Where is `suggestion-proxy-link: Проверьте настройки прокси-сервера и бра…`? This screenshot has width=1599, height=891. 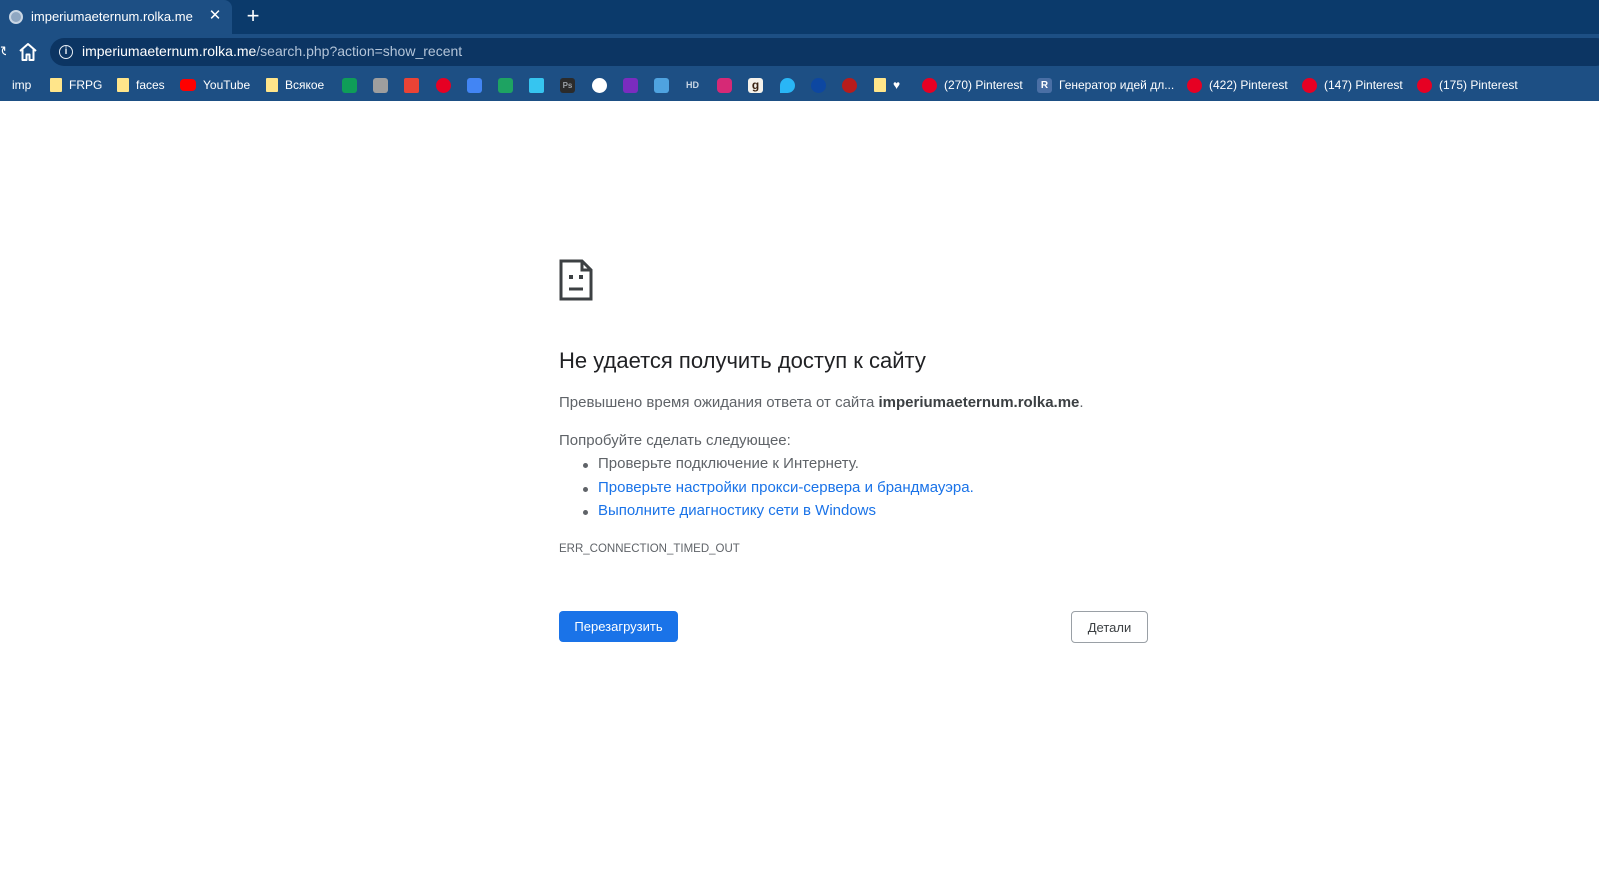
suggestion-proxy-link: Проверьте настройки прокси-сервера и бра… is located at coordinates (766, 491).